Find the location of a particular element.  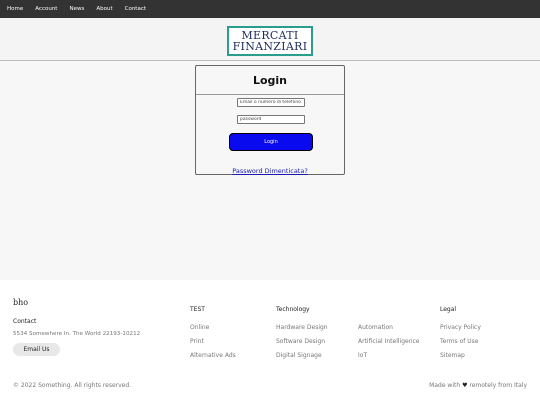

footer-address: 5534 Somewhere In. The World 22193-10212 is located at coordinates (77, 334).